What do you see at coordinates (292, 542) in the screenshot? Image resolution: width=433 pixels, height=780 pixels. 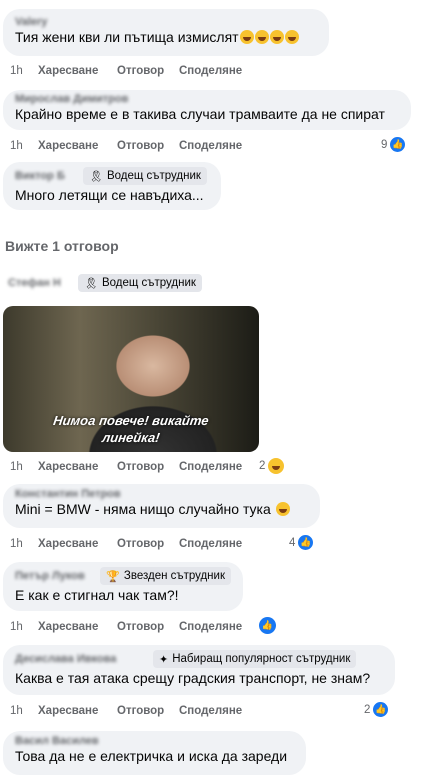 I see `reaction-number: 4` at bounding box center [292, 542].